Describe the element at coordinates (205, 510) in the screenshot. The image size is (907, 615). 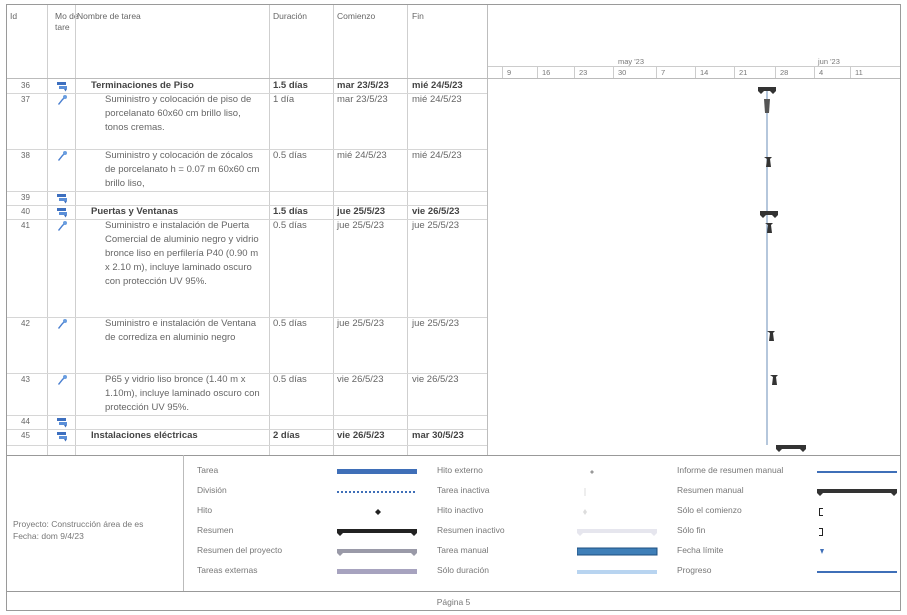
I see `legend-label: Hito` at that location.